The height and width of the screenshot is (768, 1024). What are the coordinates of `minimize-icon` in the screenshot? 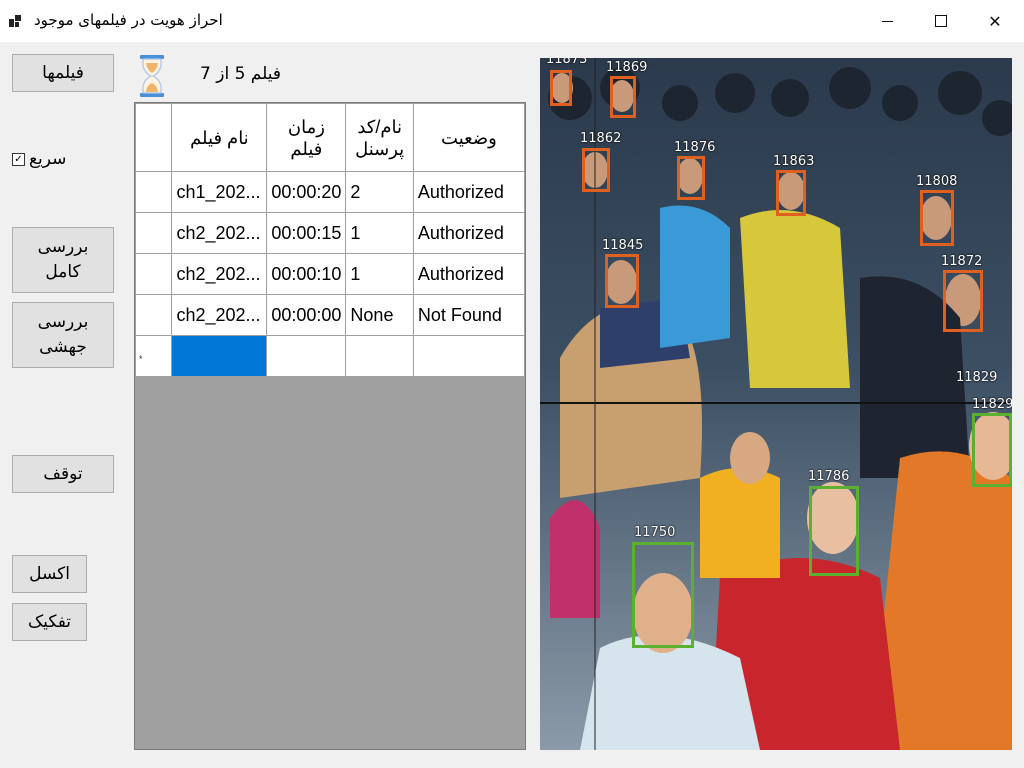 It's located at (887, 21).